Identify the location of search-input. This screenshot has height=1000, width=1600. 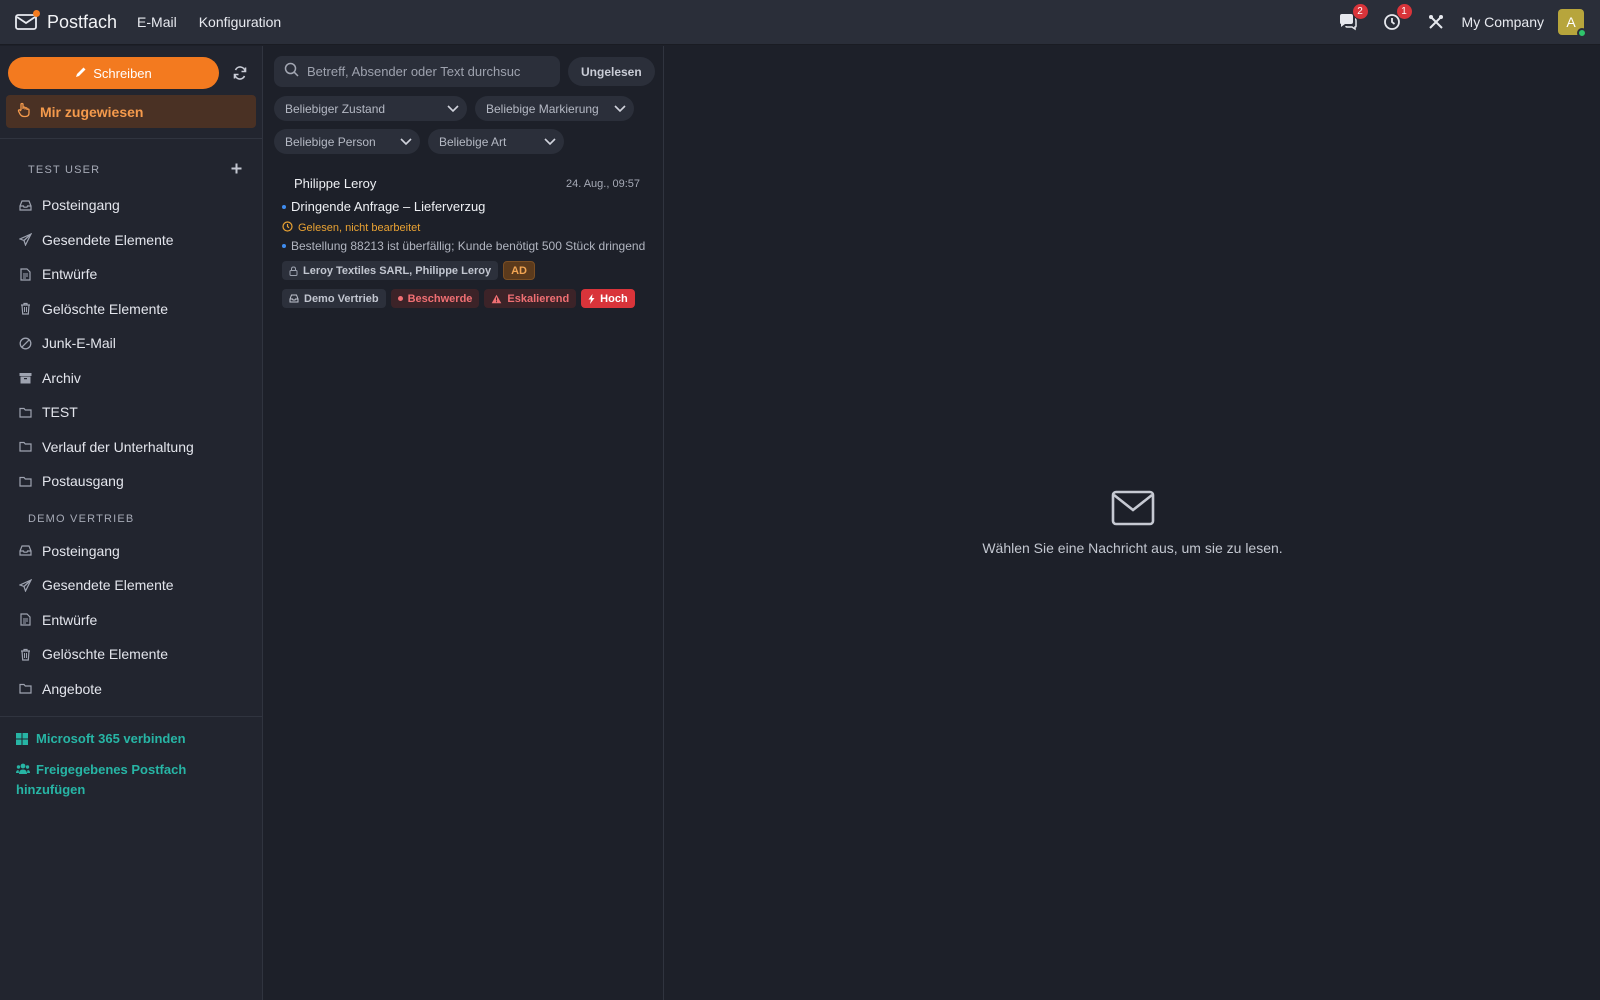
(427, 71).